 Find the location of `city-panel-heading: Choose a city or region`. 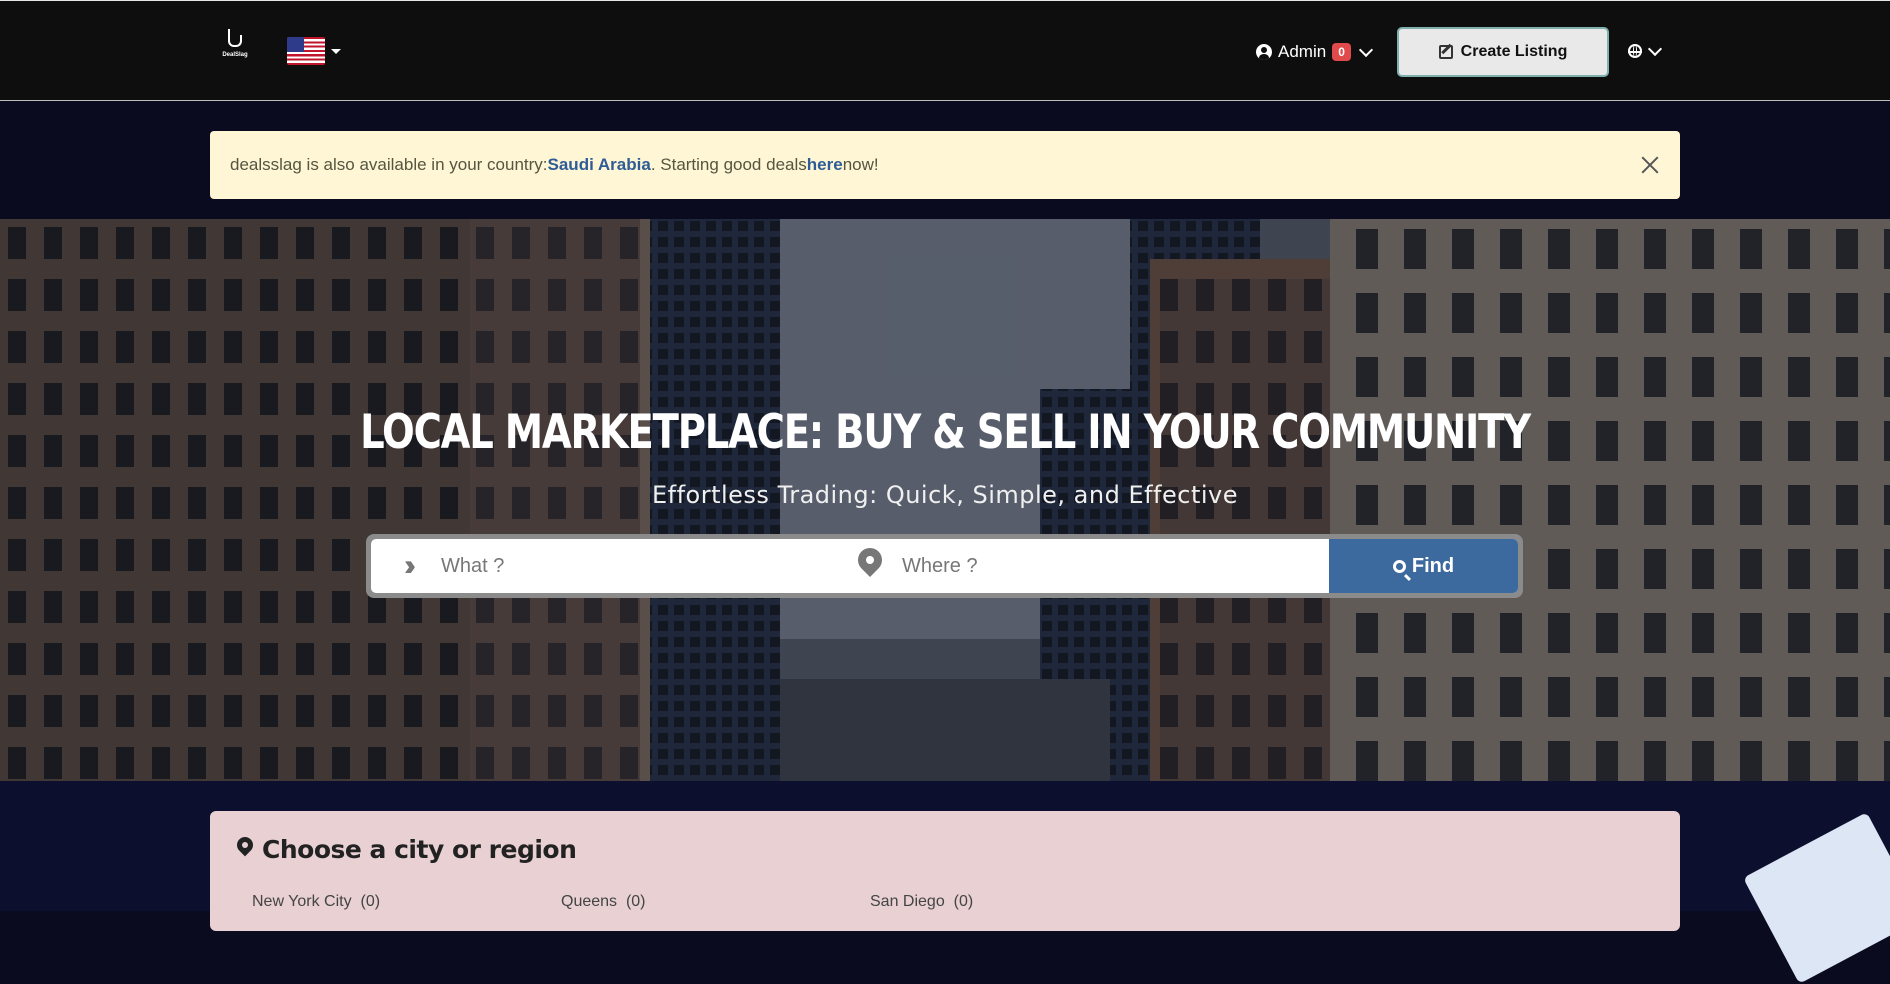

city-panel-heading: Choose a city or region is located at coordinates (419, 849).